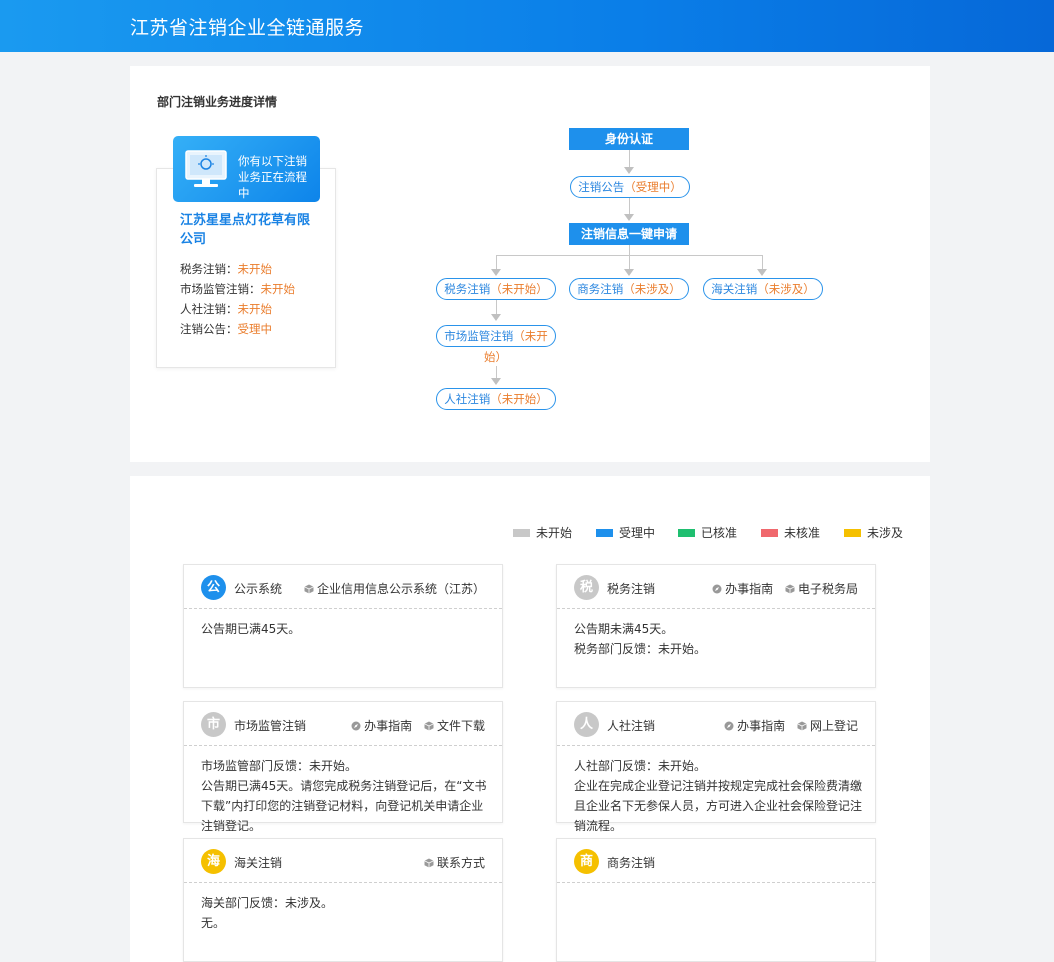 The image size is (1054, 962). Describe the element at coordinates (629, 289) in the screenshot. I see `flow-commerce-step: 商务注销（未涉及）` at that location.